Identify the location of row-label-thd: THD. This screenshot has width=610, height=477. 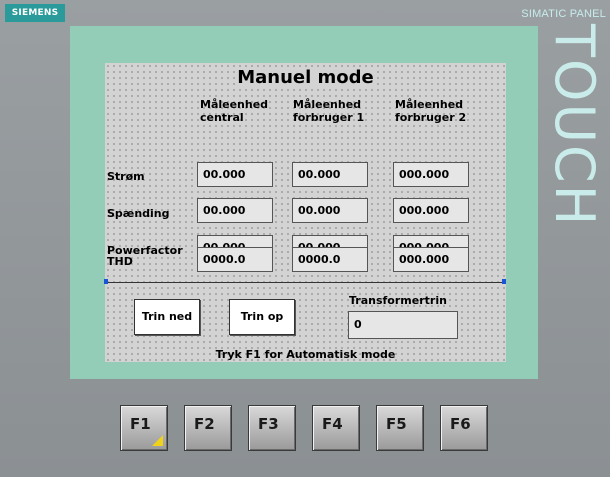
(120, 261).